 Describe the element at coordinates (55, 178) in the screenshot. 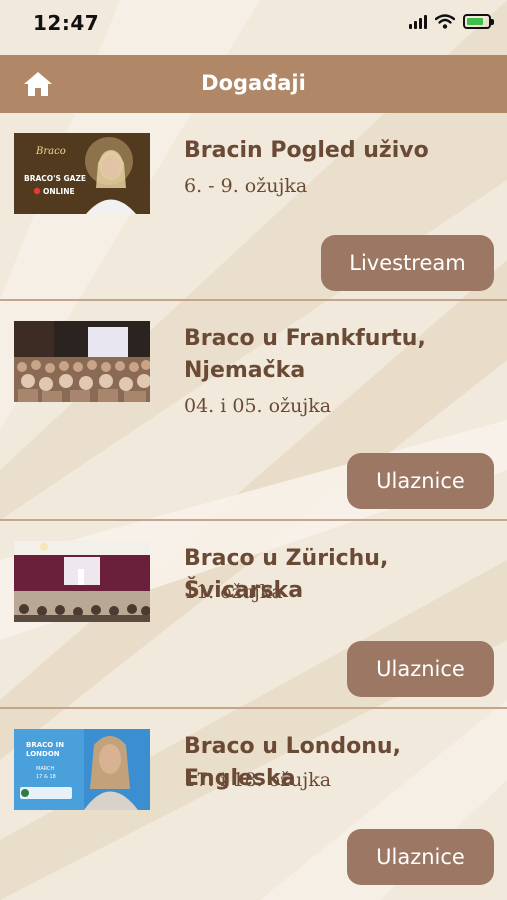

I see `svg-text: BRACO'S GAZE` at that location.